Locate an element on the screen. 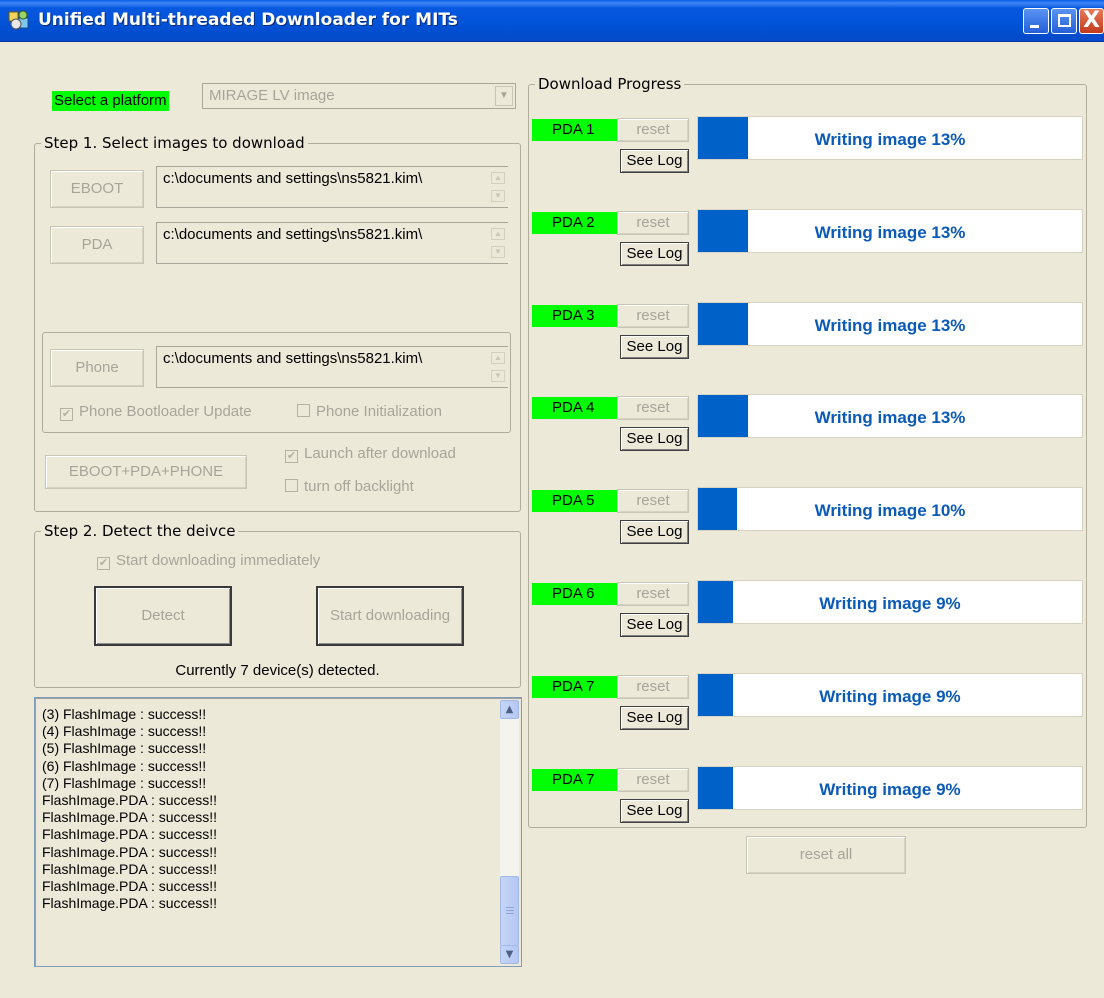 The height and width of the screenshot is (998, 1104). launch-after-download-label: Launch after download is located at coordinates (380, 453).